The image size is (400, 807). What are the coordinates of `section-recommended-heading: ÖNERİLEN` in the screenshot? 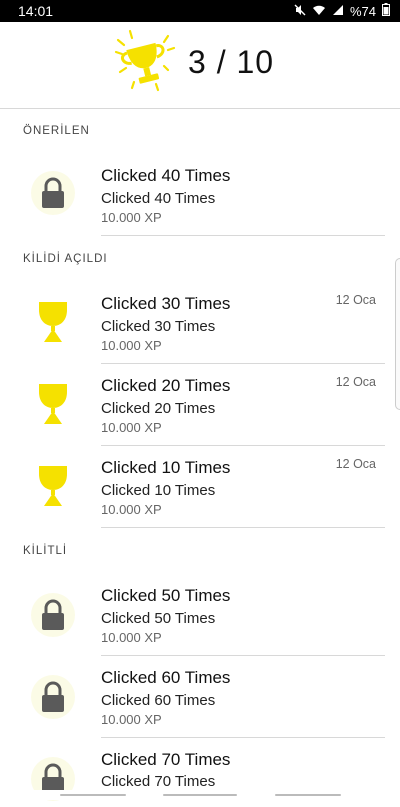 It's located at (56, 131).